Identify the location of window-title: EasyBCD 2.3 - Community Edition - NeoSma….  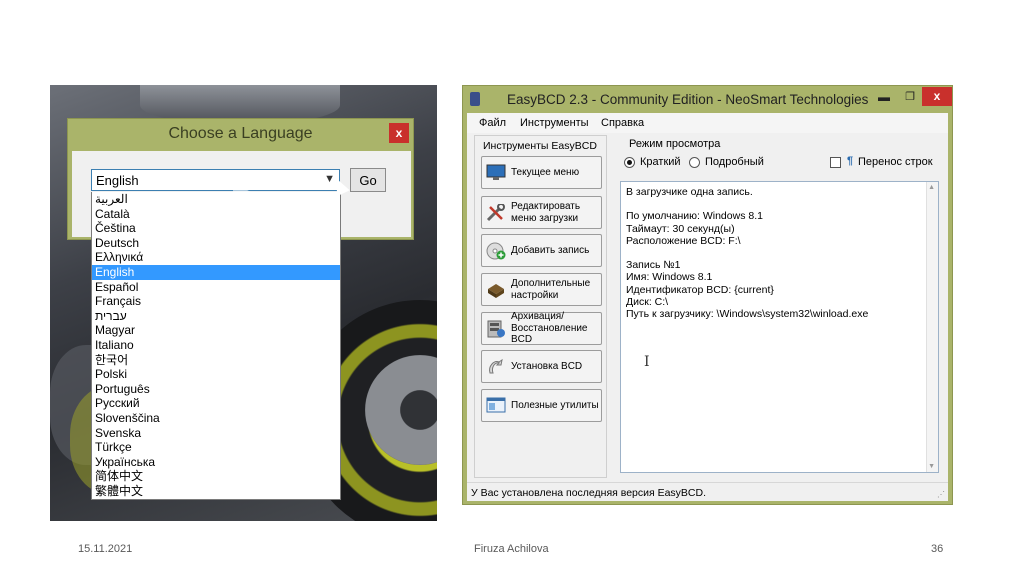
(688, 99).